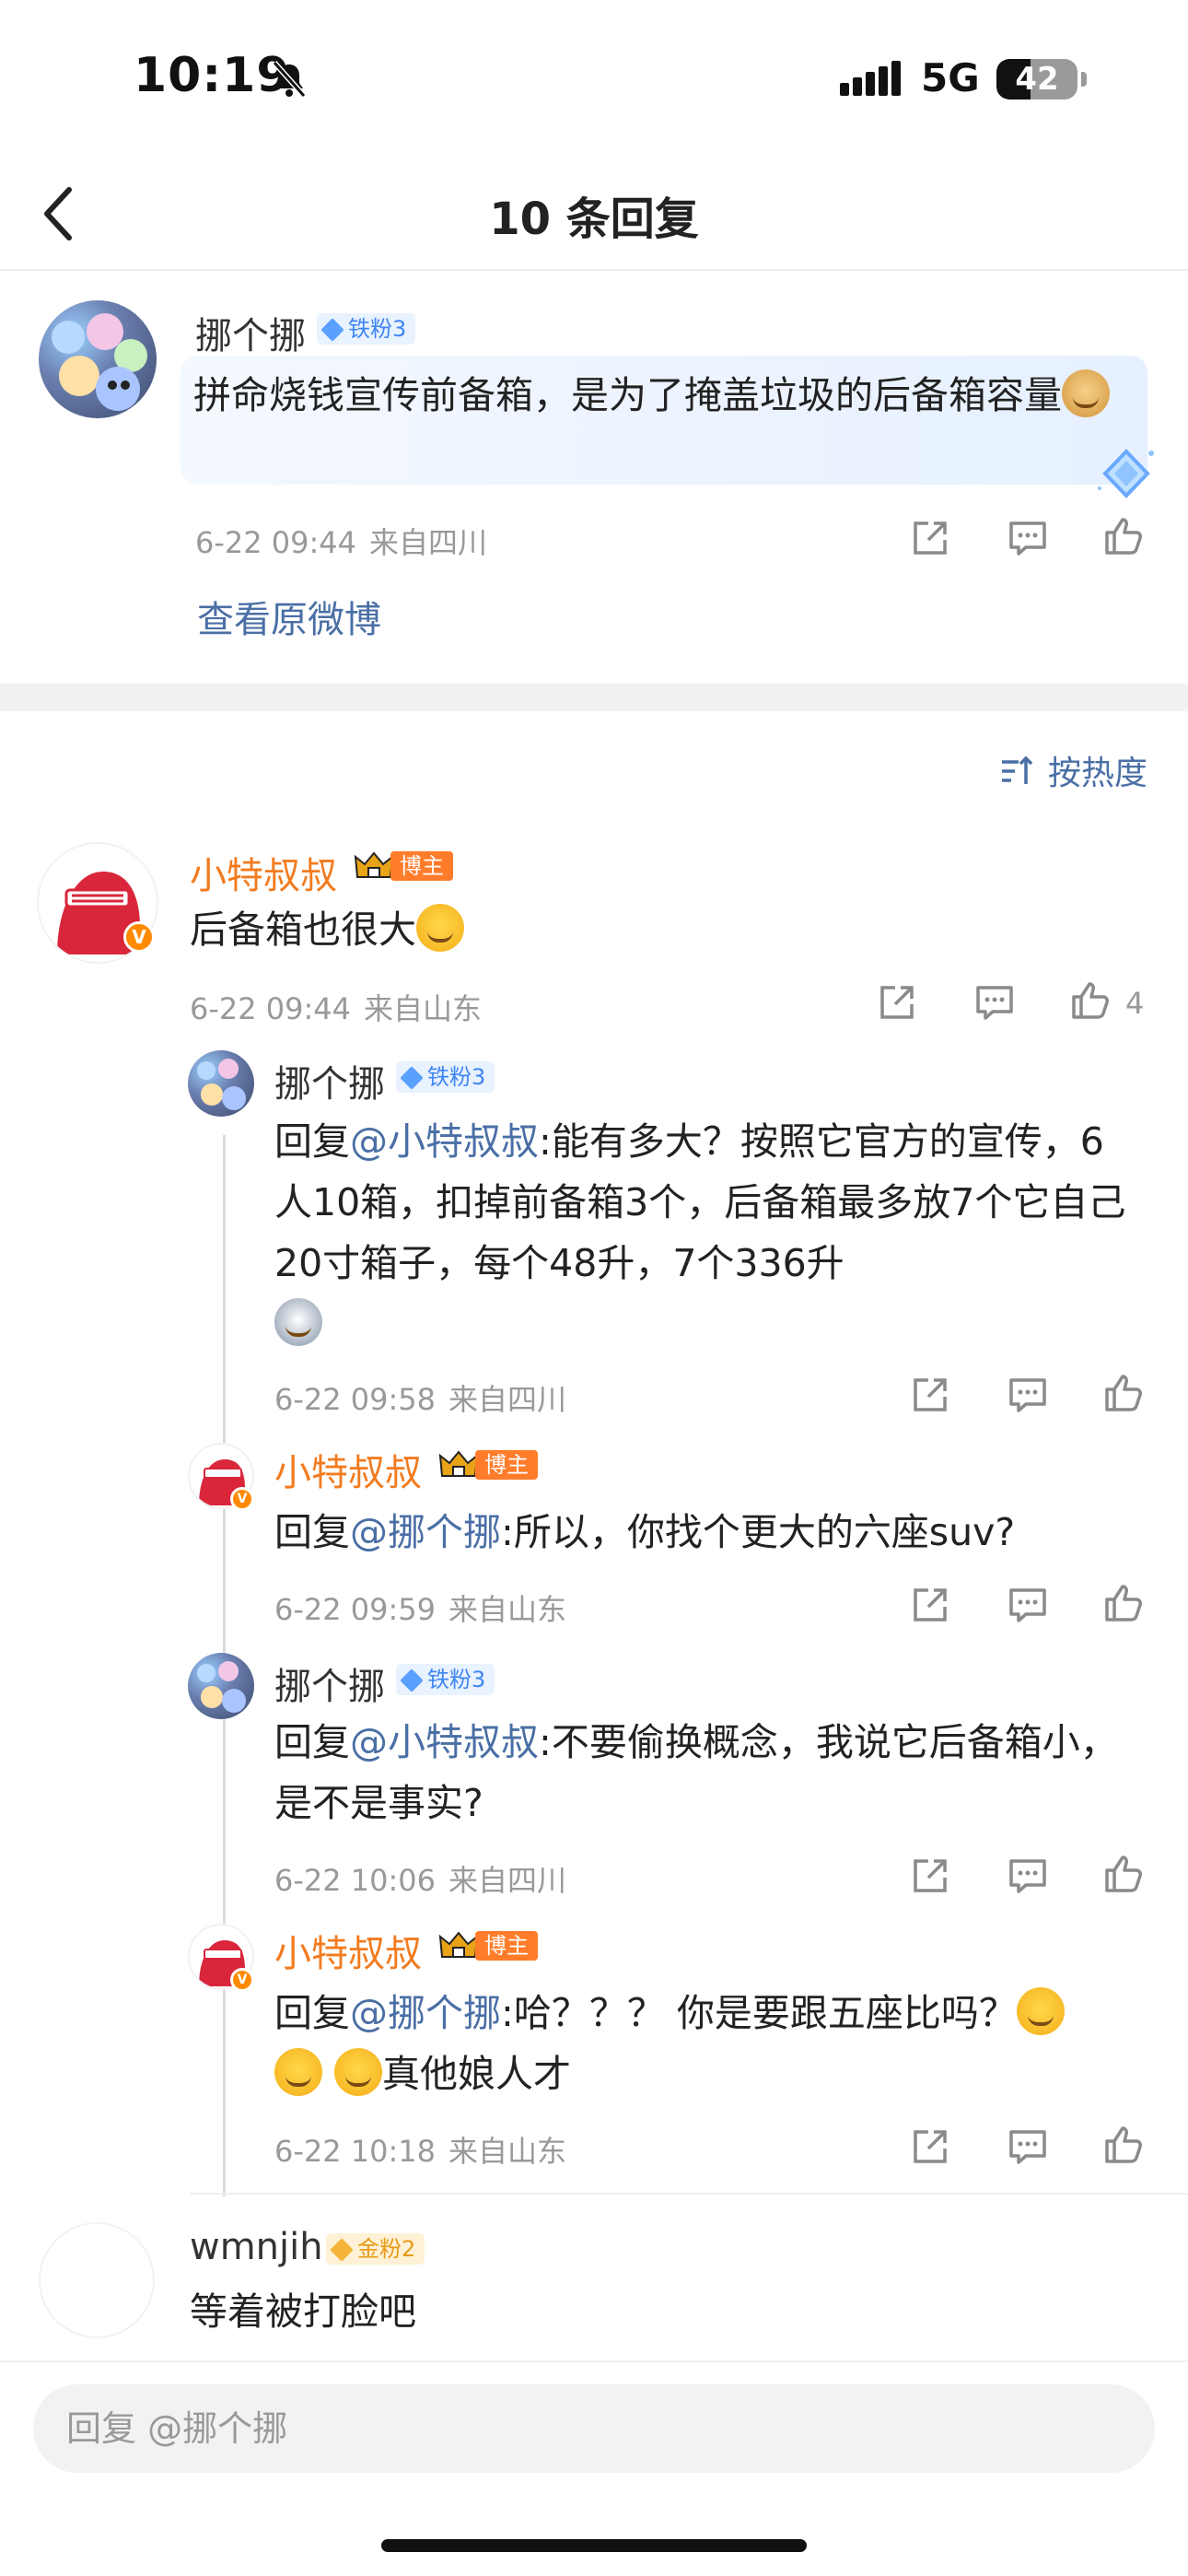 This screenshot has width=1188, height=2576. I want to click on sort-button: 按热度, so click(1072, 770).